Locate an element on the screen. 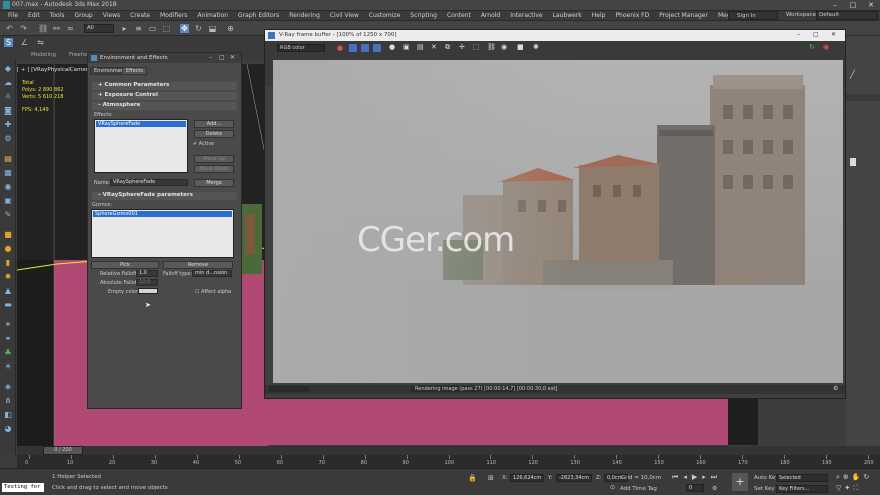 This screenshot has width=880, height=495. rollout-atmosphere: – Atmosphere is located at coordinates (164, 106).